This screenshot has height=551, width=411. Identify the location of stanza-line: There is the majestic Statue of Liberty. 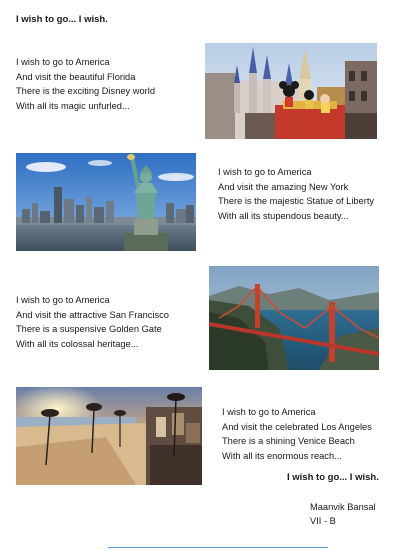
(296, 201).